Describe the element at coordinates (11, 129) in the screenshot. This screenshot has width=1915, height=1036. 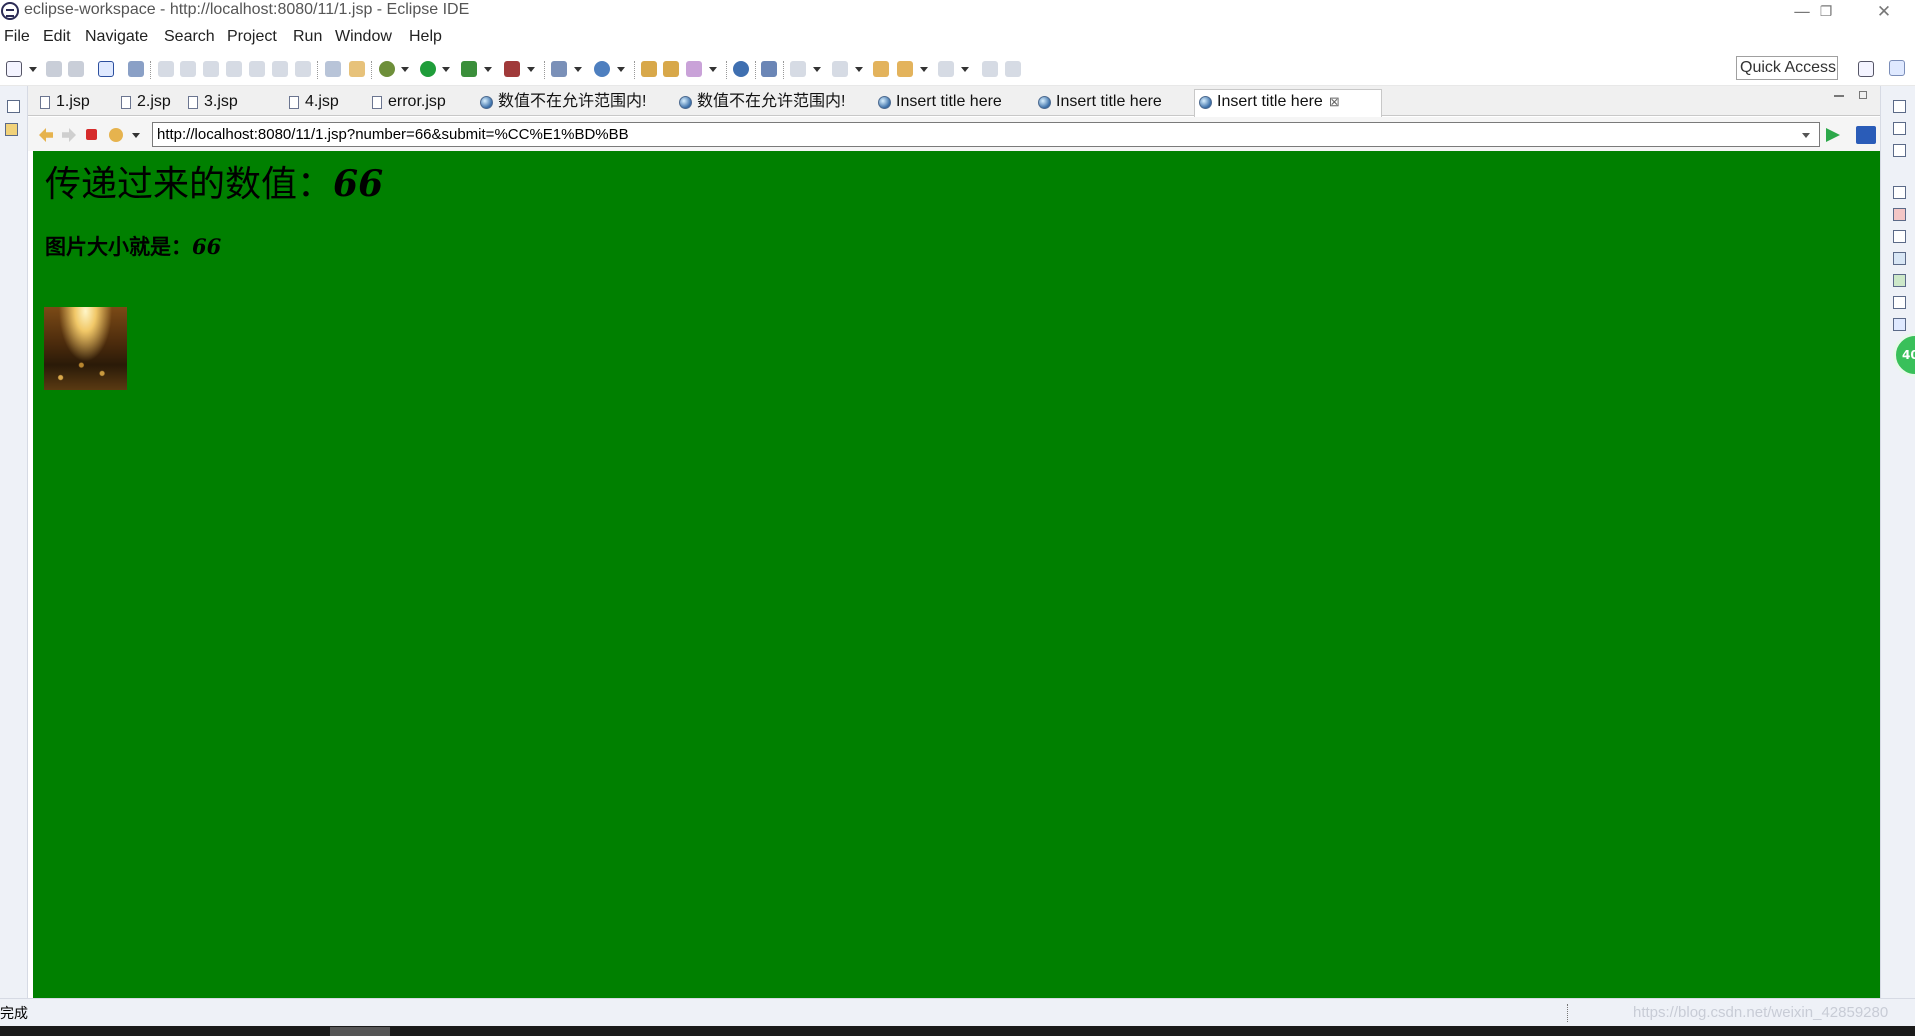
I see `project-explorer-icon` at that location.